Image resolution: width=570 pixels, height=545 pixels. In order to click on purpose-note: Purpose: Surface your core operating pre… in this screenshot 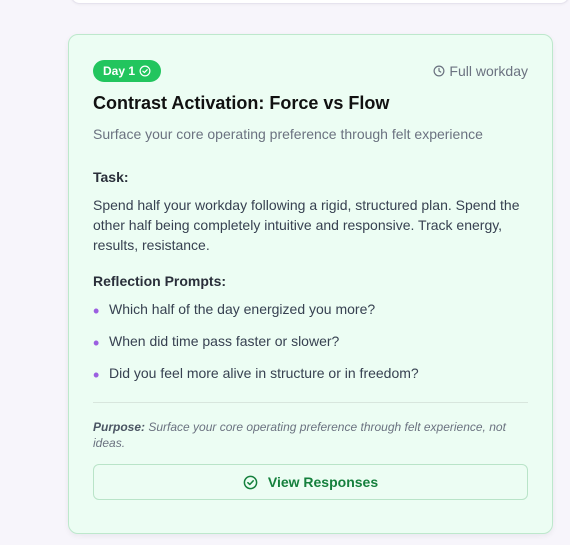, I will do `click(310, 435)`.